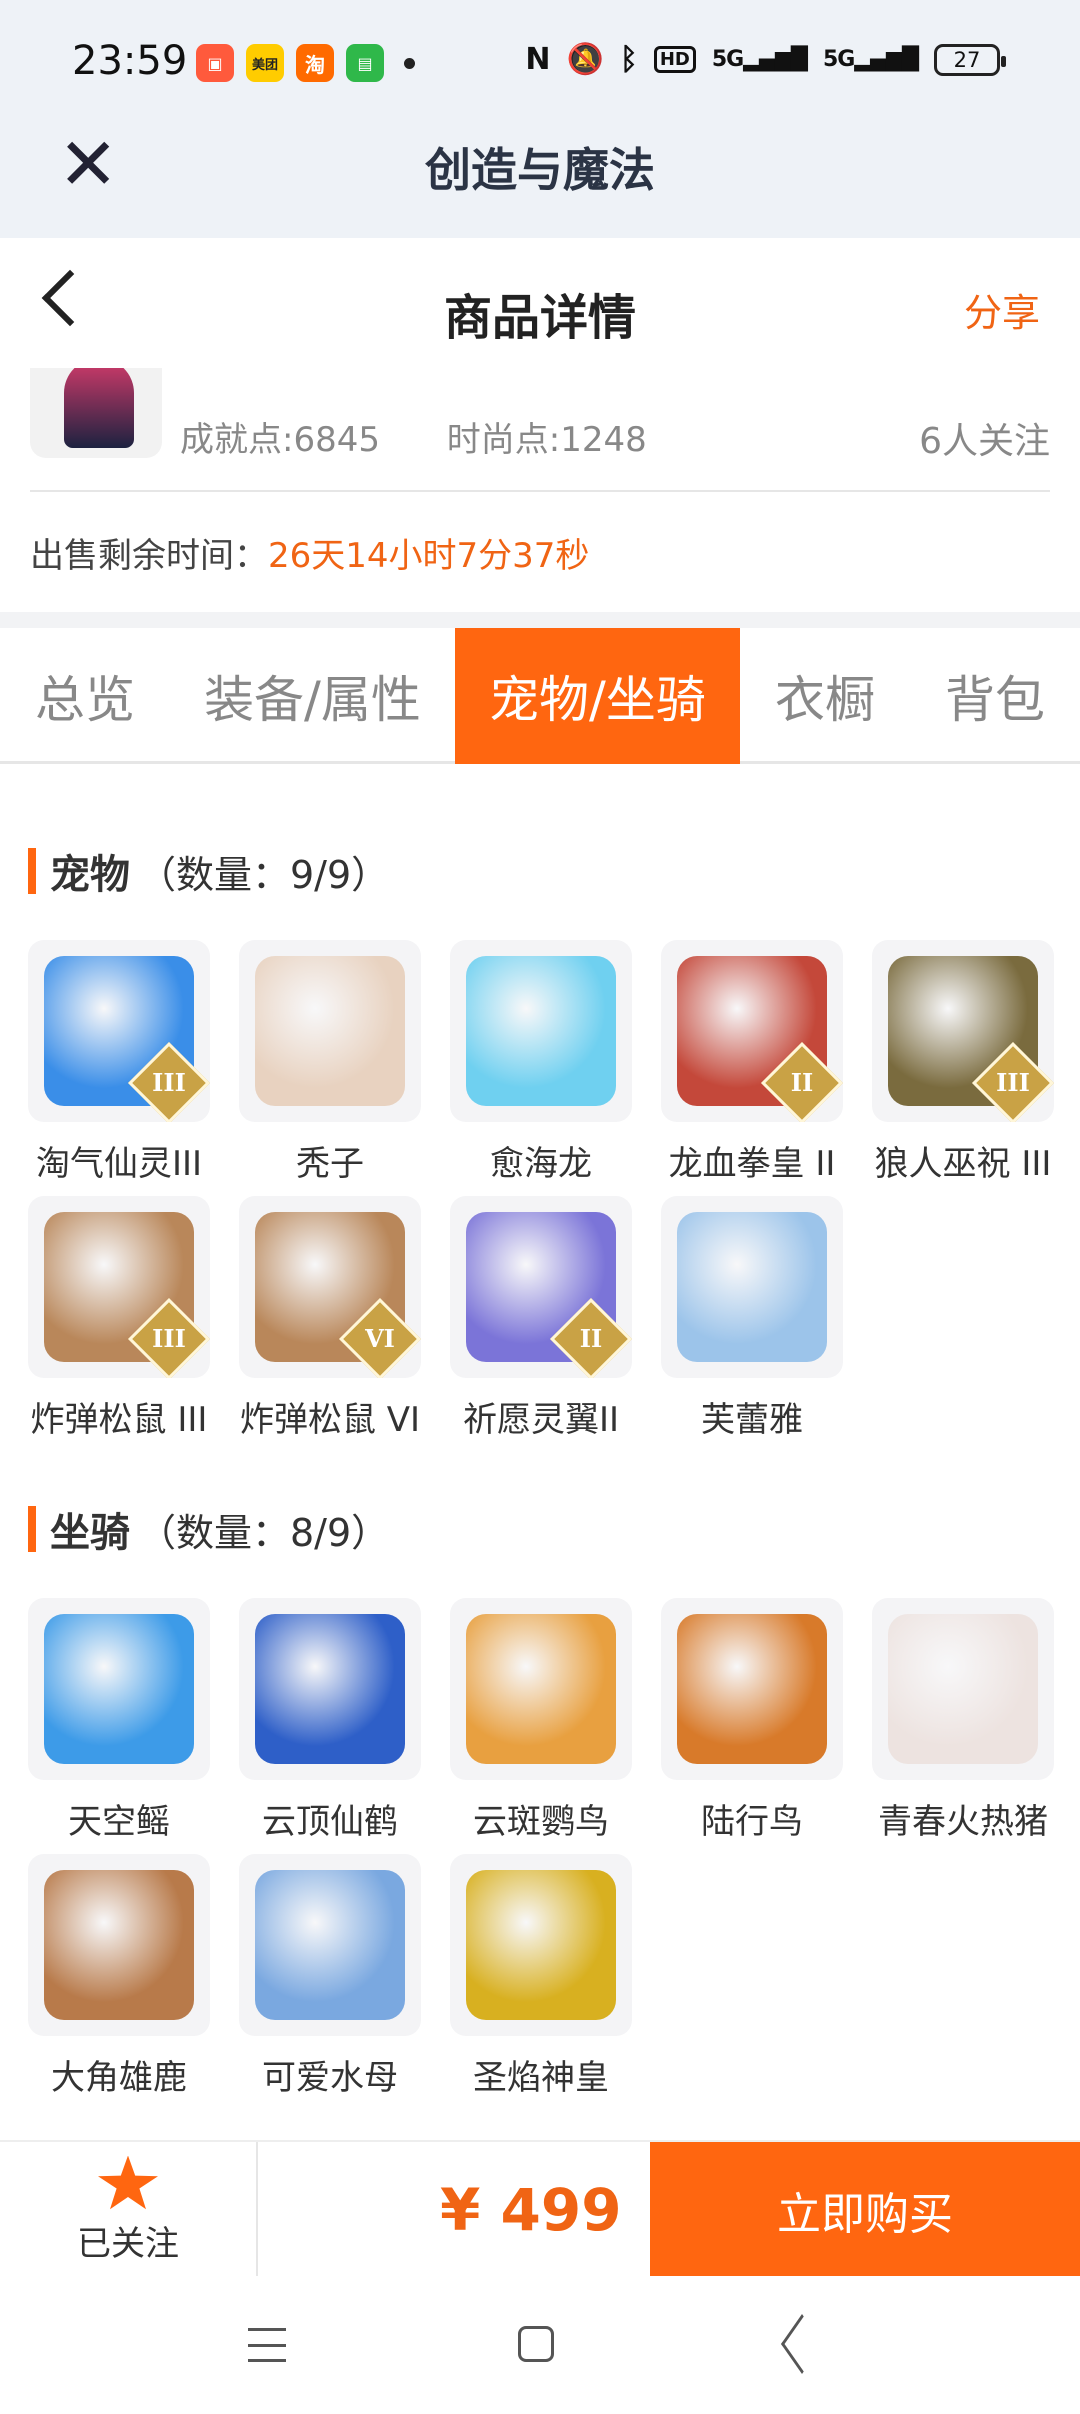  Describe the element at coordinates (802, 2344) in the screenshot. I see `system-back-icon` at that location.